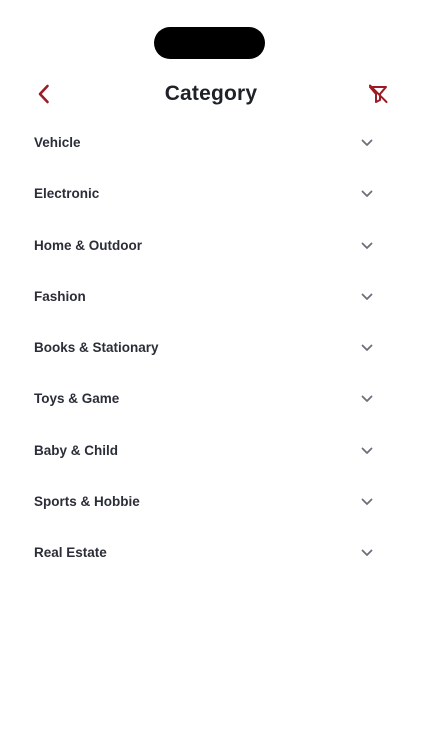  I want to click on category-item-books-stationary: Books & Stationary, so click(211, 348).